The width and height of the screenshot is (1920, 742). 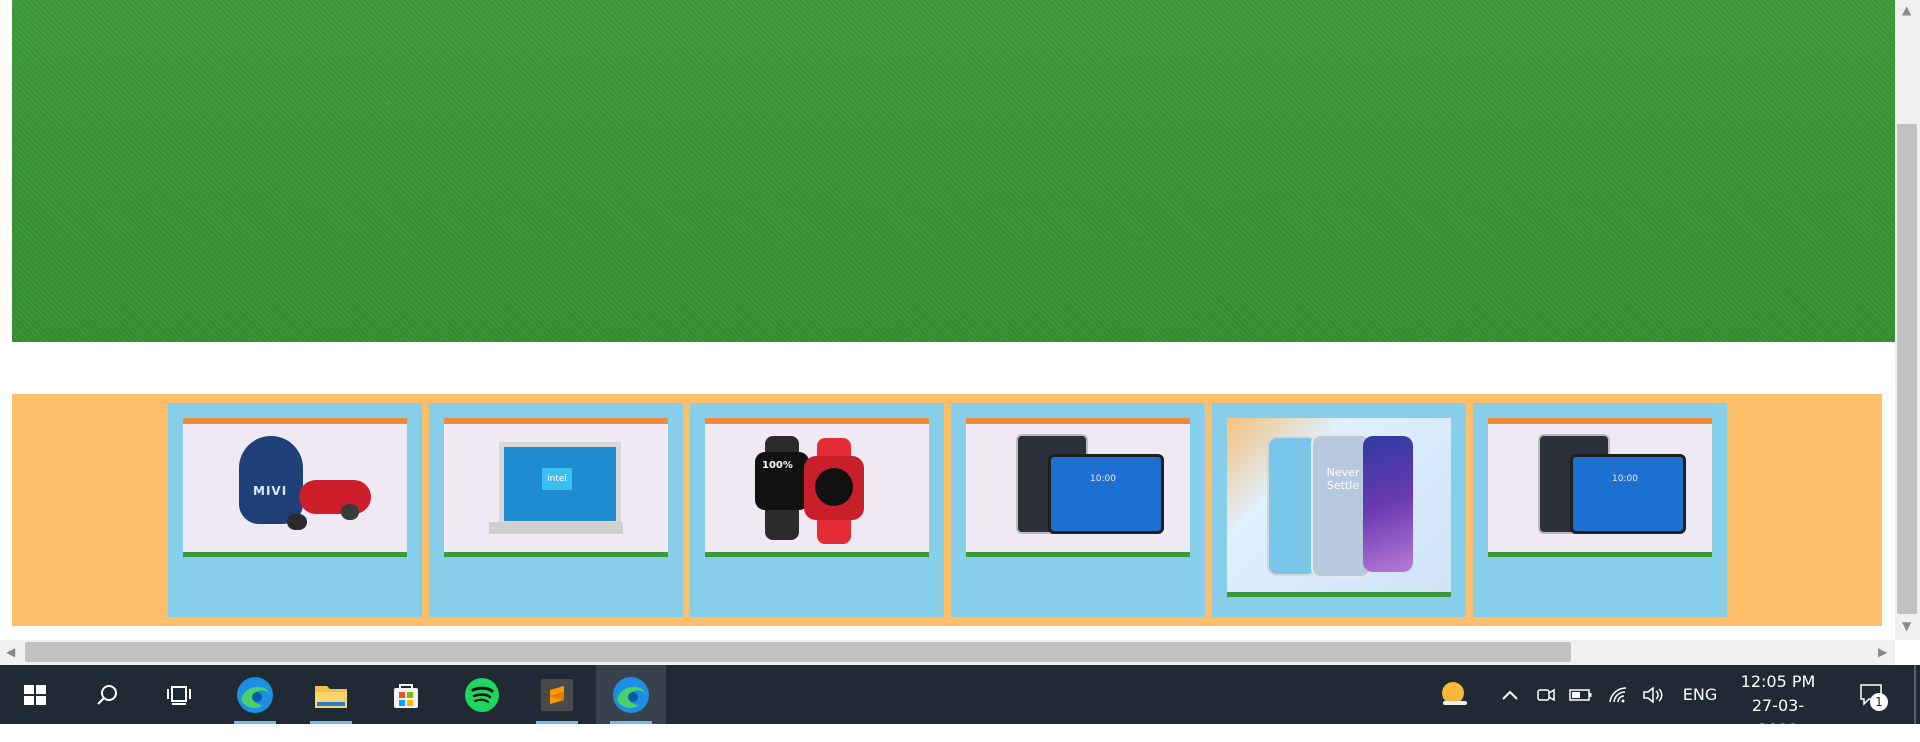 What do you see at coordinates (1600, 487) in the screenshot?
I see `product-image-tablet-2: 10:00` at bounding box center [1600, 487].